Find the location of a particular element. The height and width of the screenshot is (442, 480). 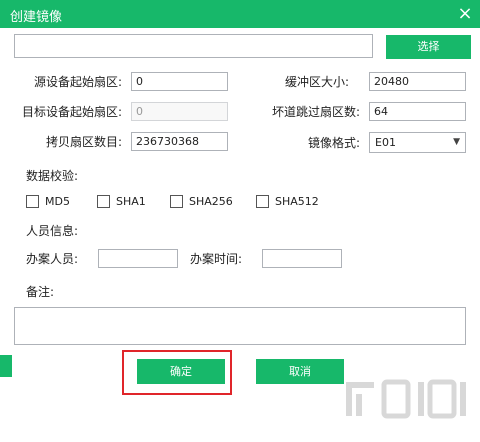

image-format-value: E01 is located at coordinates (385, 142).